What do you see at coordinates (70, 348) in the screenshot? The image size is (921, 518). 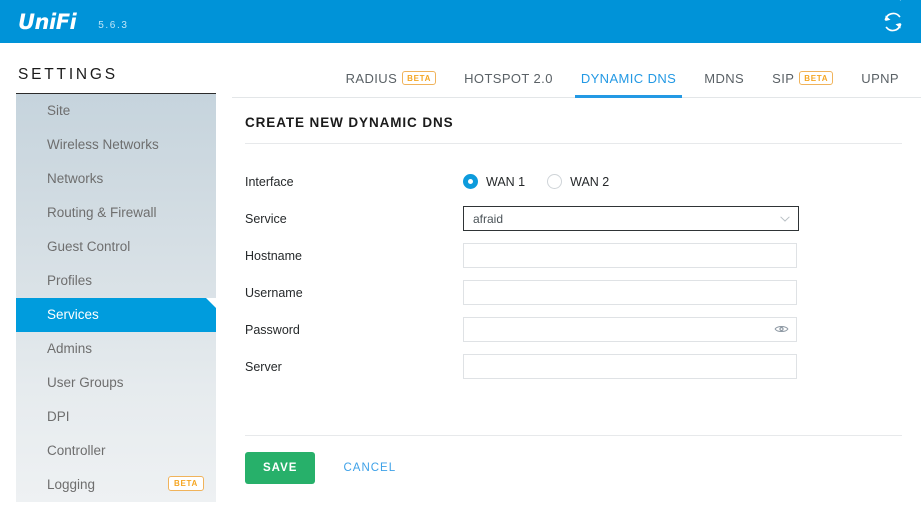 I see `sidebar-item-label: Admins` at bounding box center [70, 348].